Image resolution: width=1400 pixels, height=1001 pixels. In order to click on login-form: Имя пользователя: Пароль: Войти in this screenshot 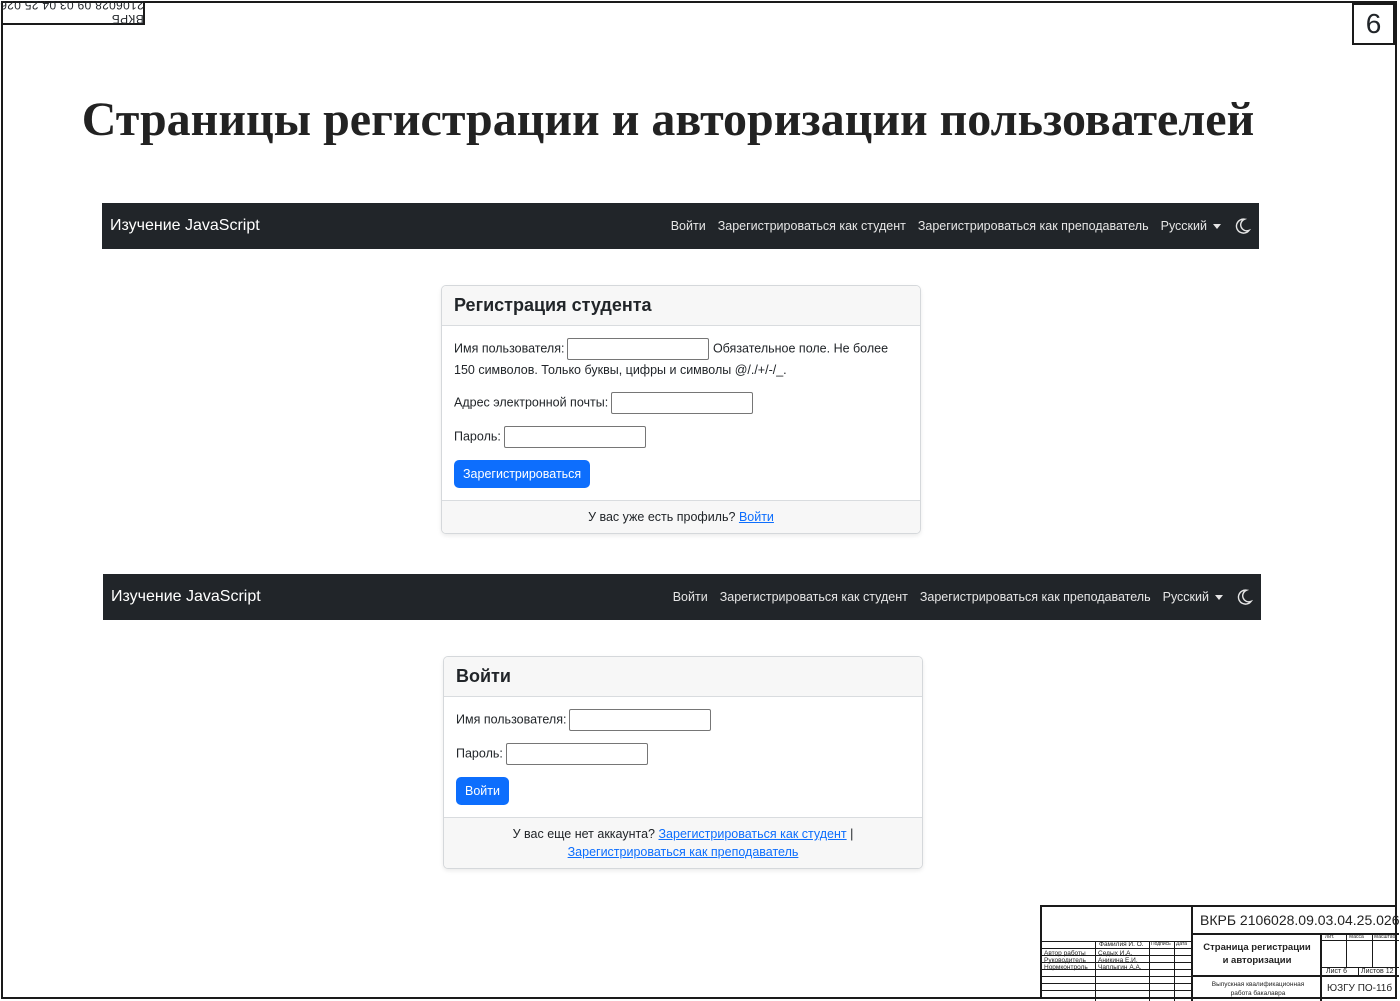, I will do `click(683, 757)`.